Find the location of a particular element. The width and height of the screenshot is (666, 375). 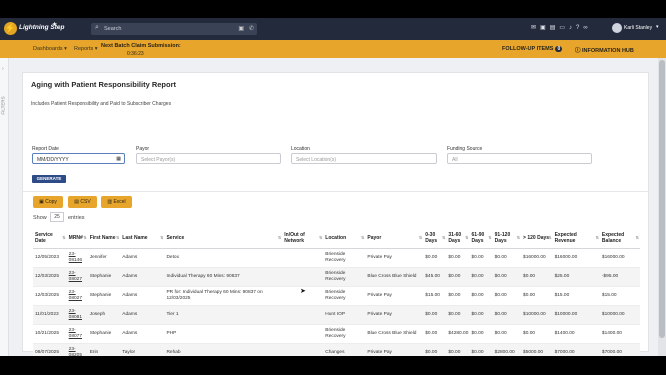

copy-button: ▣ Copy is located at coordinates (48, 202).